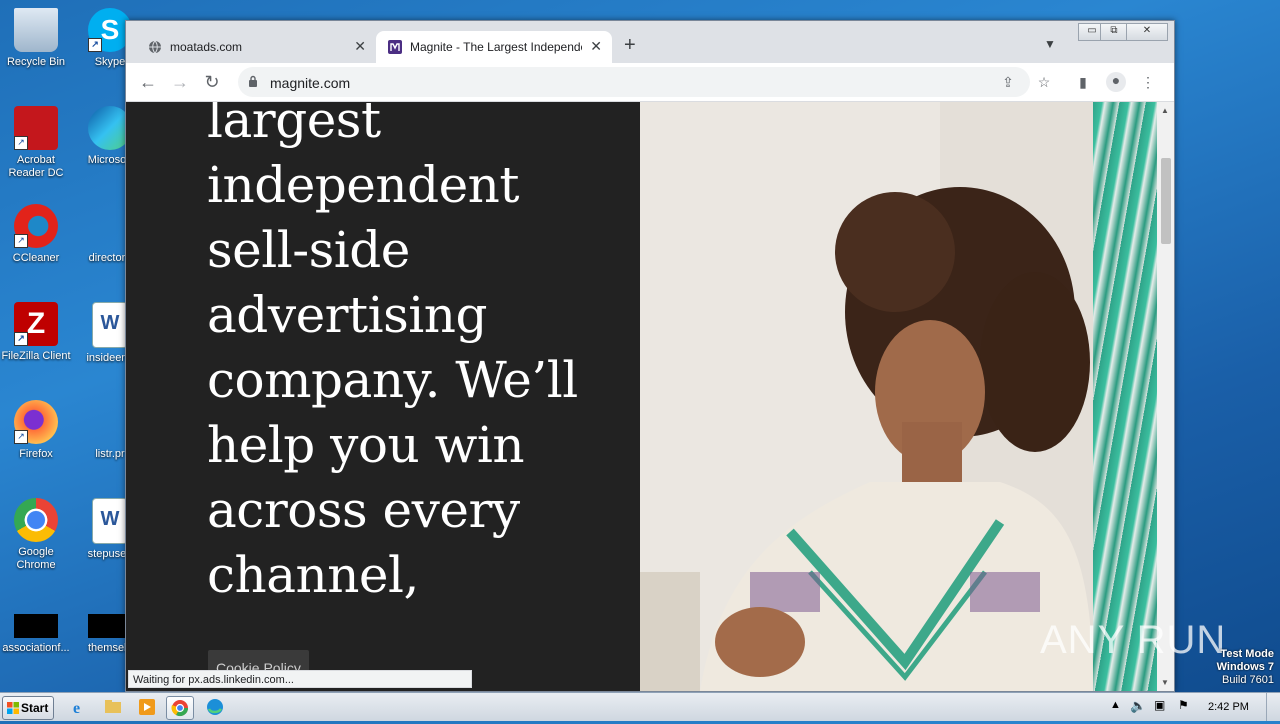 This screenshot has height=724, width=1280. Describe the element at coordinates (1083, 82) in the screenshot. I see `side-panel-icon: ▮` at that location.